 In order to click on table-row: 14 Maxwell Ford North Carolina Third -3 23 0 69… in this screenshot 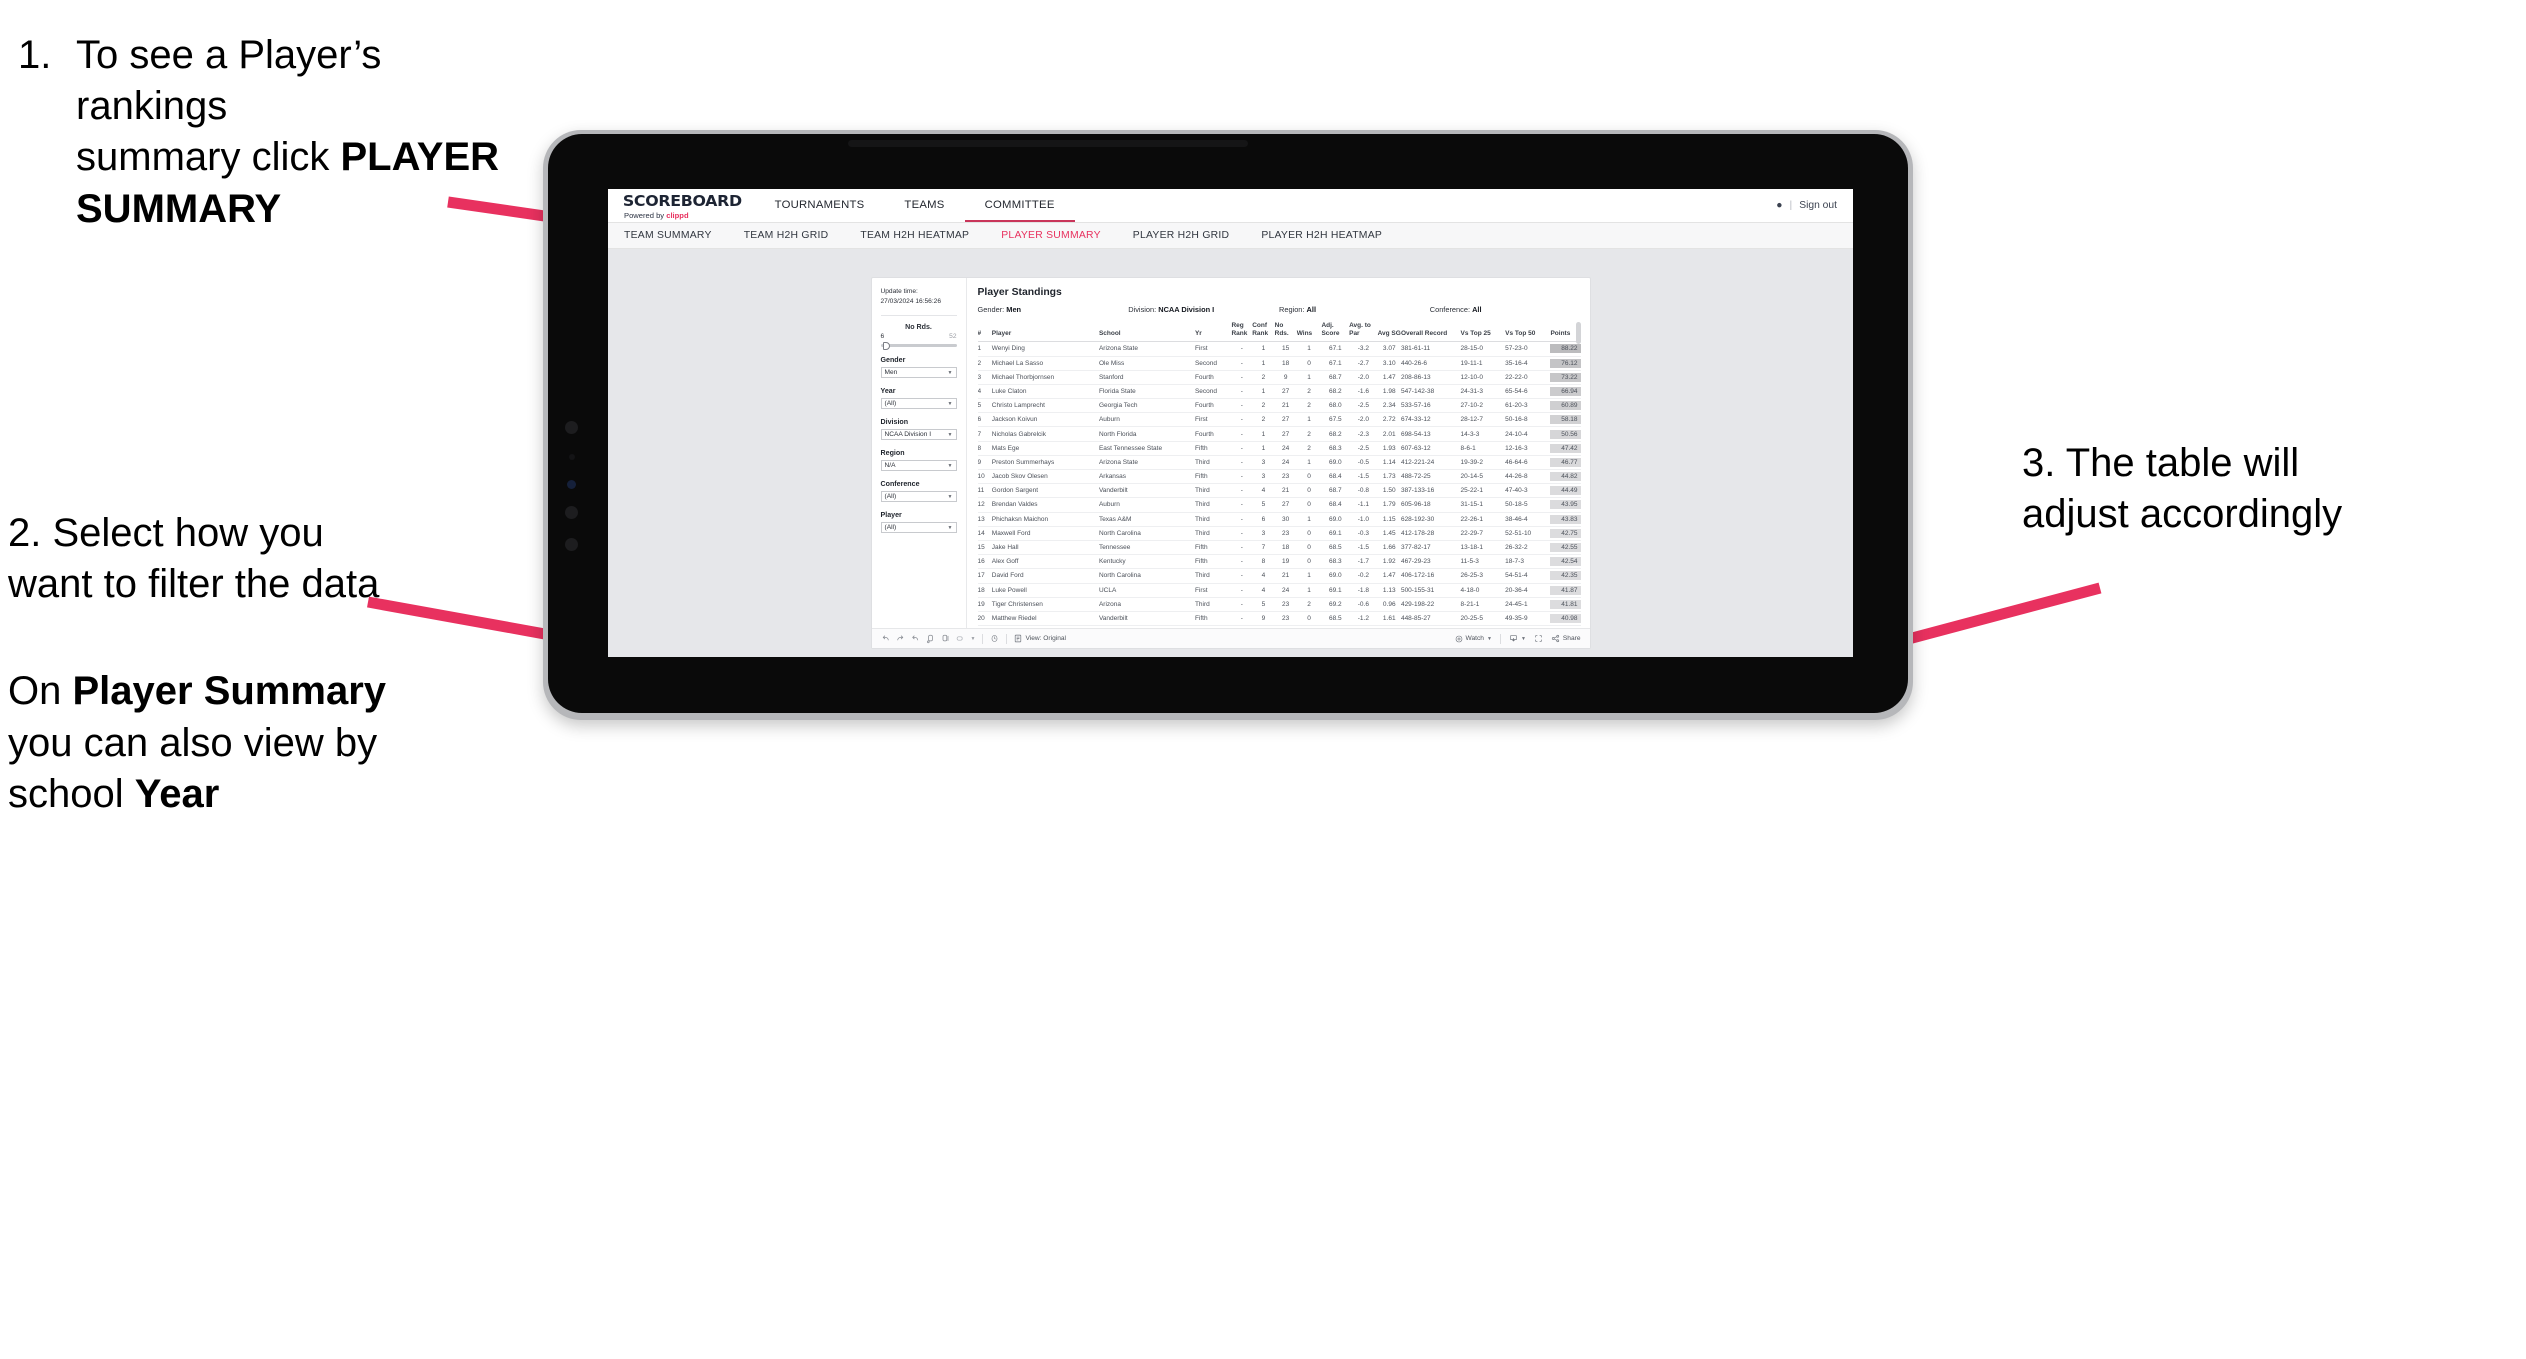, I will do `click(1279, 533)`.